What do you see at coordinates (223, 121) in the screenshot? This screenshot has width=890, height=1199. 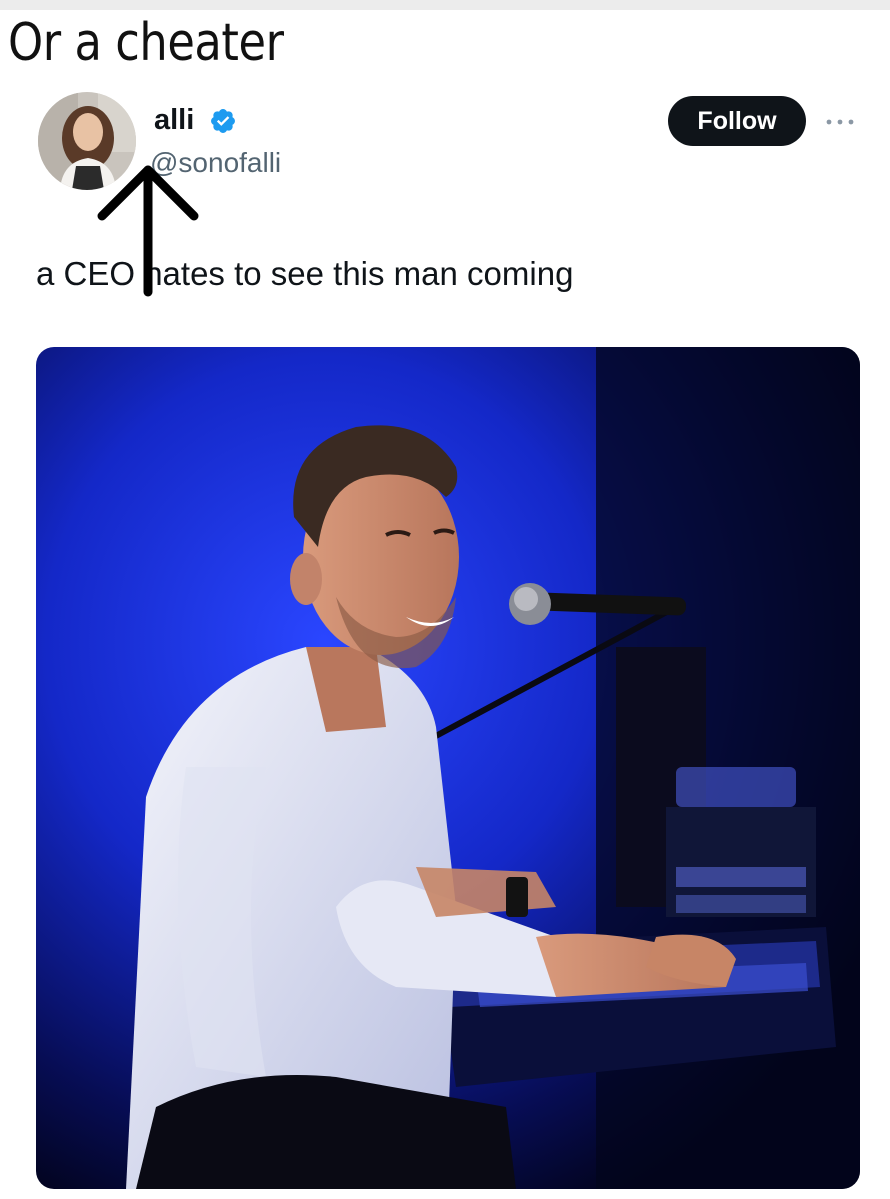 I see `verified-badge-icon` at bounding box center [223, 121].